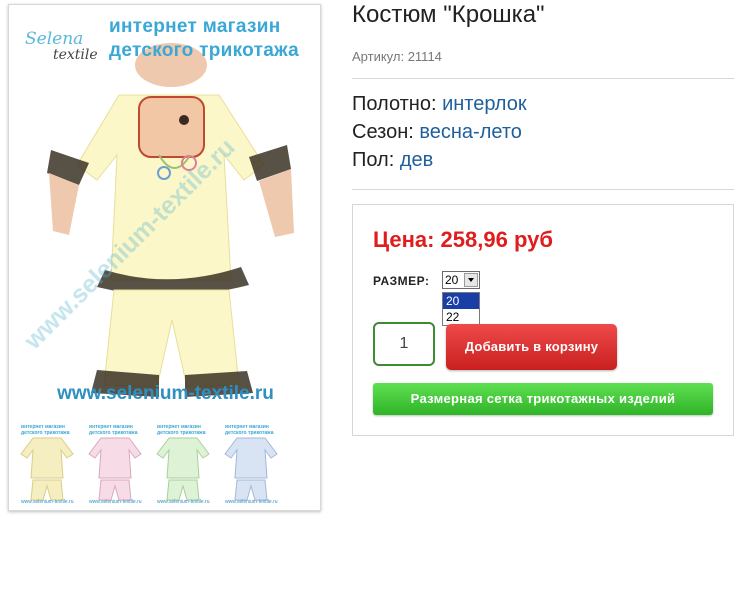 The width and height of the screenshot is (749, 604). I want to click on store-banner-line1: интернет магазин, so click(195, 26).